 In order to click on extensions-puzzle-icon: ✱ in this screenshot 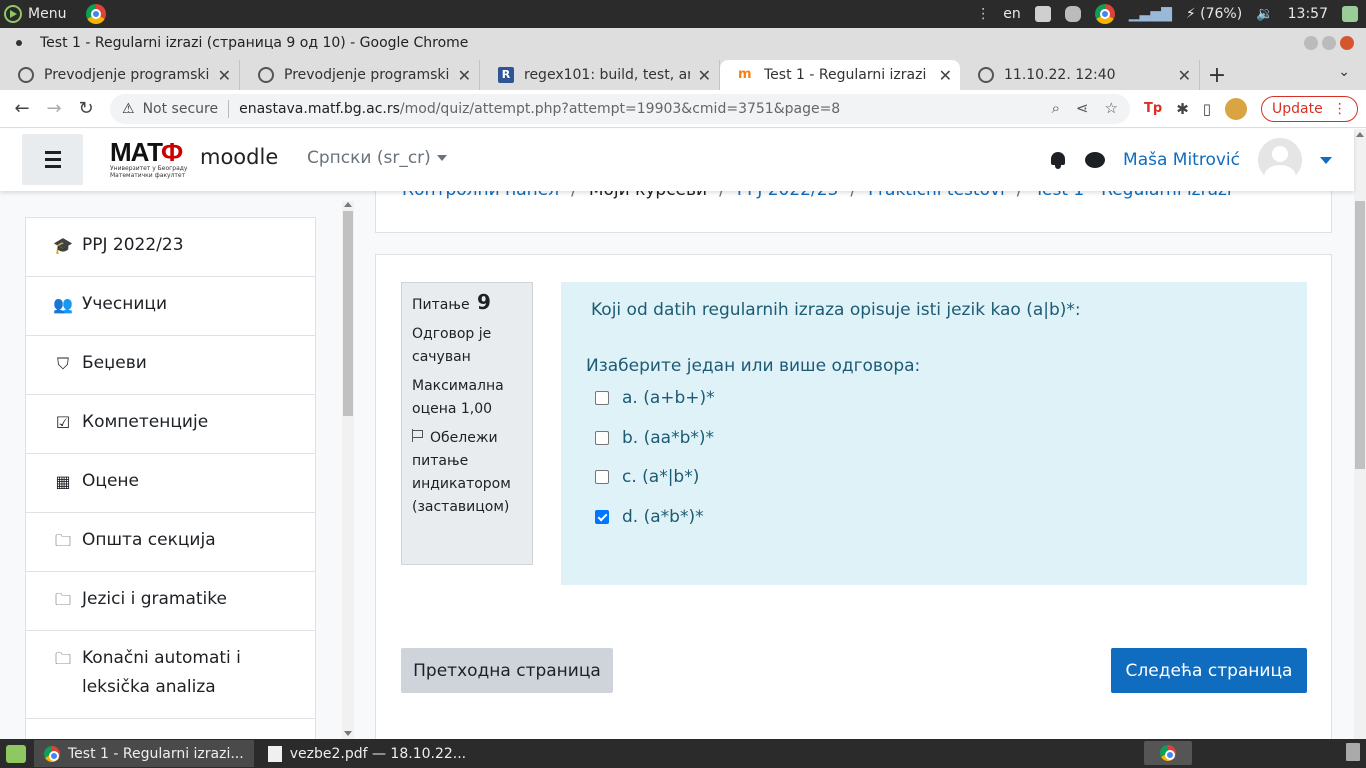, I will do `click(1182, 109)`.